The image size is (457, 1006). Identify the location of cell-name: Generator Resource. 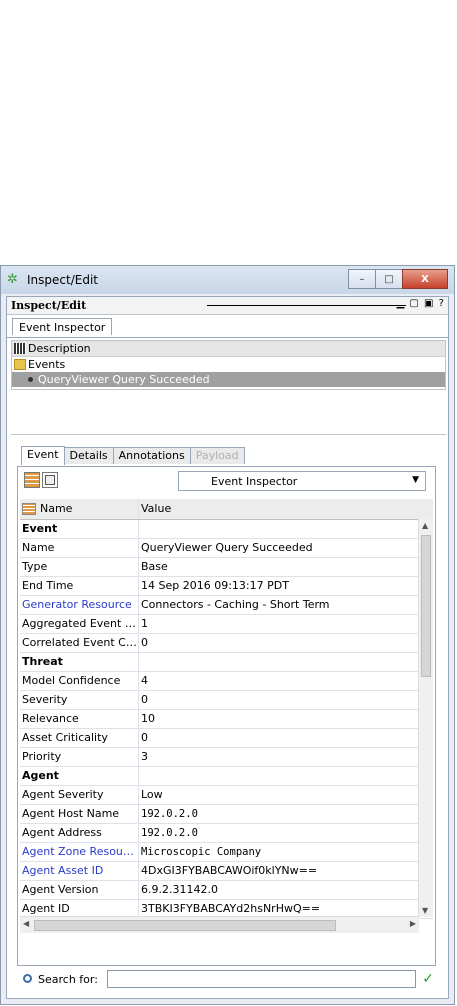
(79, 605).